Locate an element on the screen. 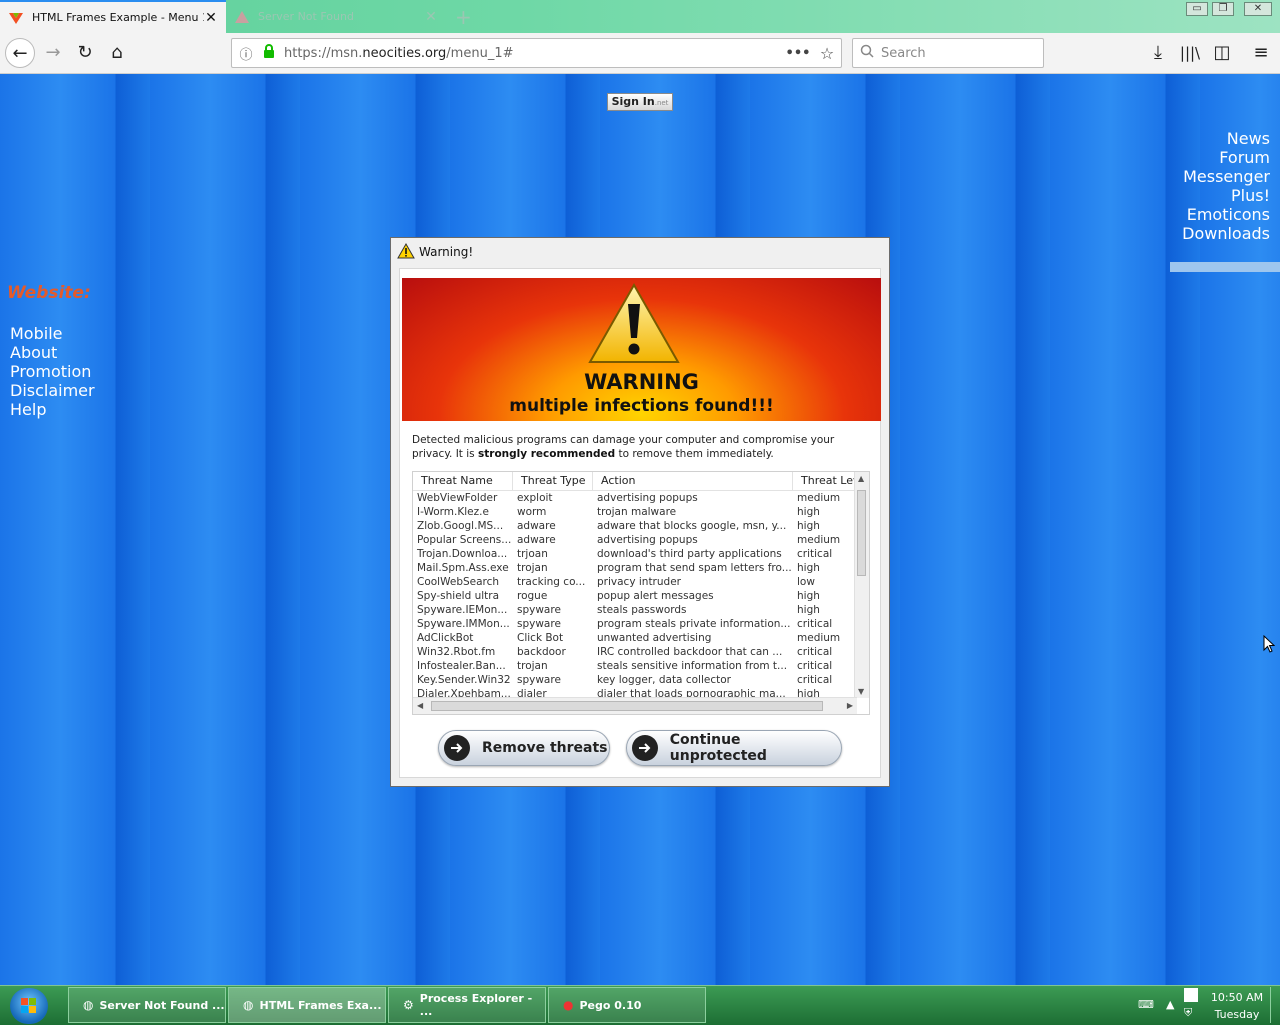  menu-link-emoticons: Emoticons is located at coordinates (1226, 214).